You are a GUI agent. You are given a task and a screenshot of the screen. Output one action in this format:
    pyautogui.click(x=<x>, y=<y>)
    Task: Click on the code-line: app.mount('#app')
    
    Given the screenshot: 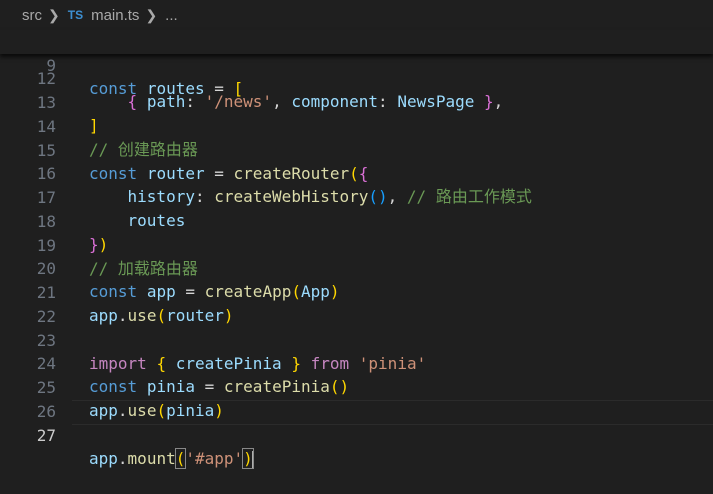 What is the action you would take?
    pyautogui.click(x=171, y=459)
    